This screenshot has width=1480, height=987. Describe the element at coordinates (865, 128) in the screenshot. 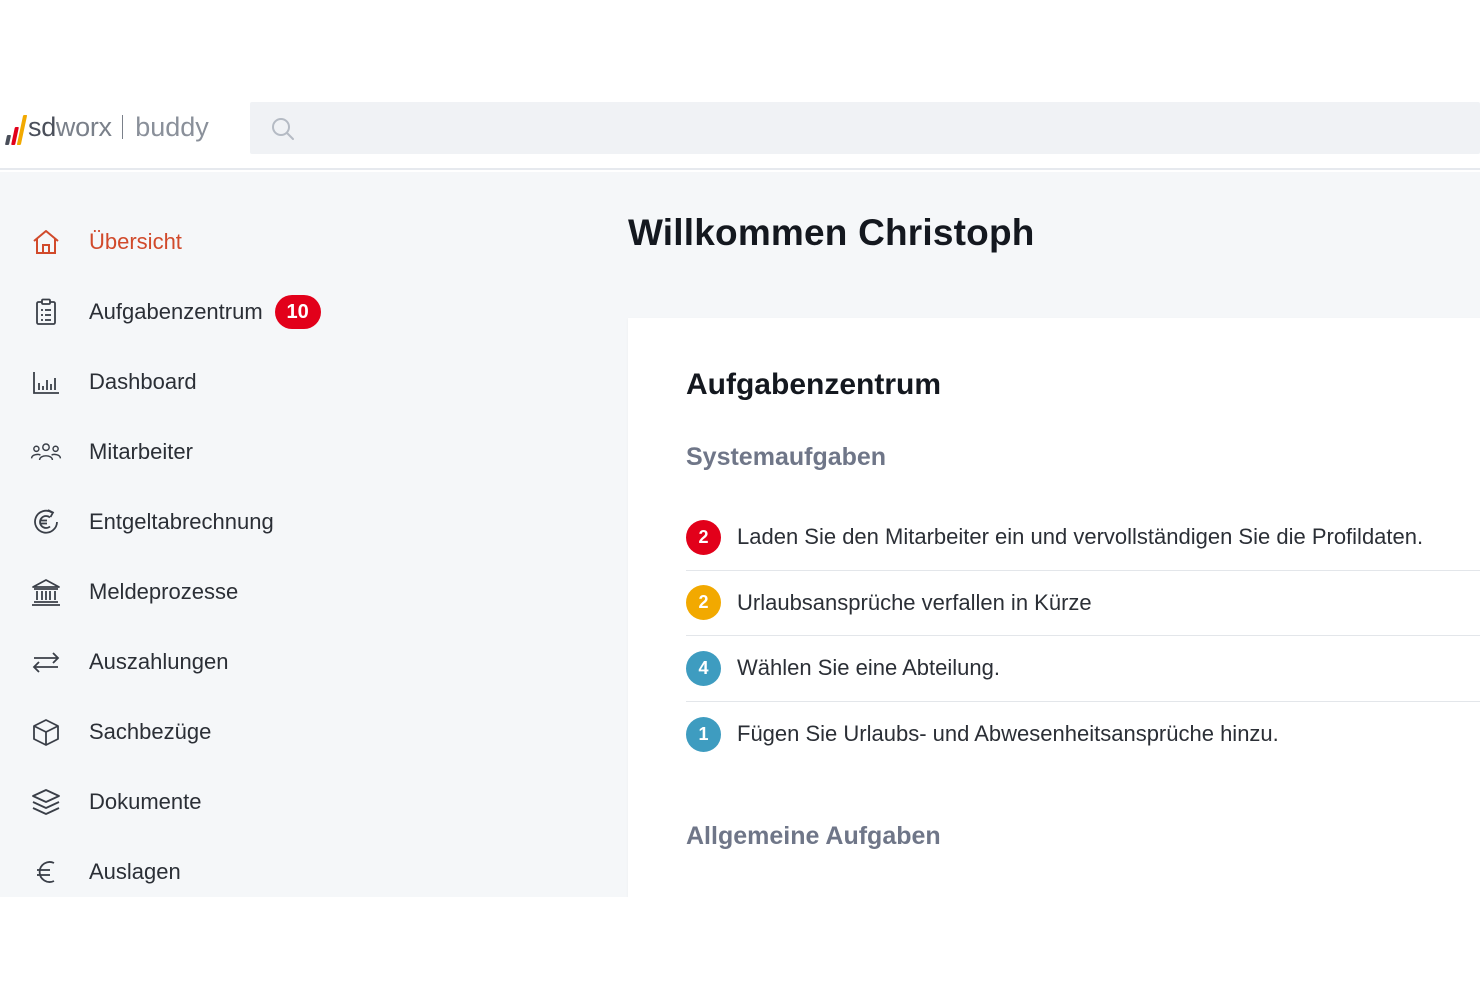

I see `search-input` at that location.